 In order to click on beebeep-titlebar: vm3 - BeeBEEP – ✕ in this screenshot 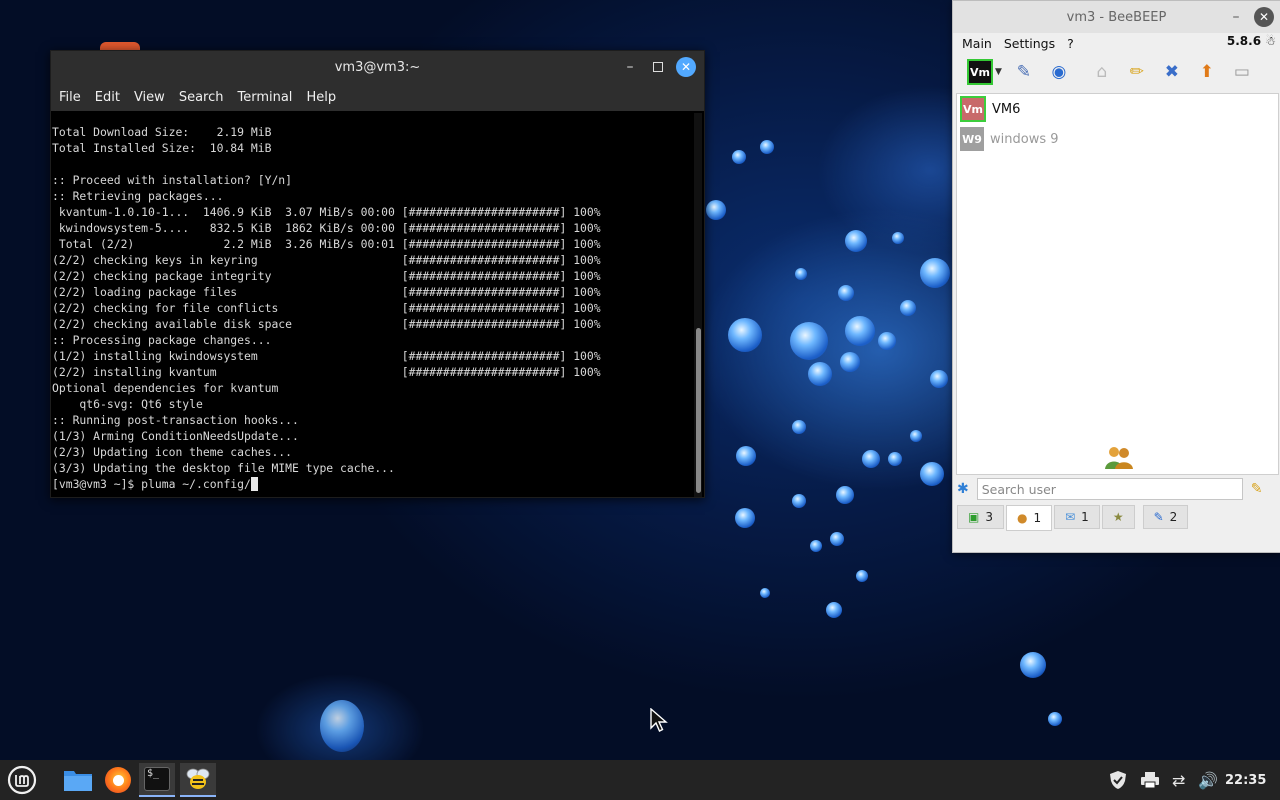, I will do `click(1116, 17)`.